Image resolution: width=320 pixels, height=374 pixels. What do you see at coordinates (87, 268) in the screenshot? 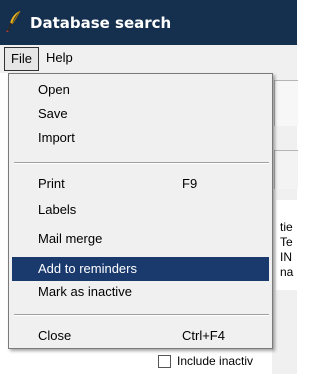
I see `menu-item-label: Add to reminders` at bounding box center [87, 268].